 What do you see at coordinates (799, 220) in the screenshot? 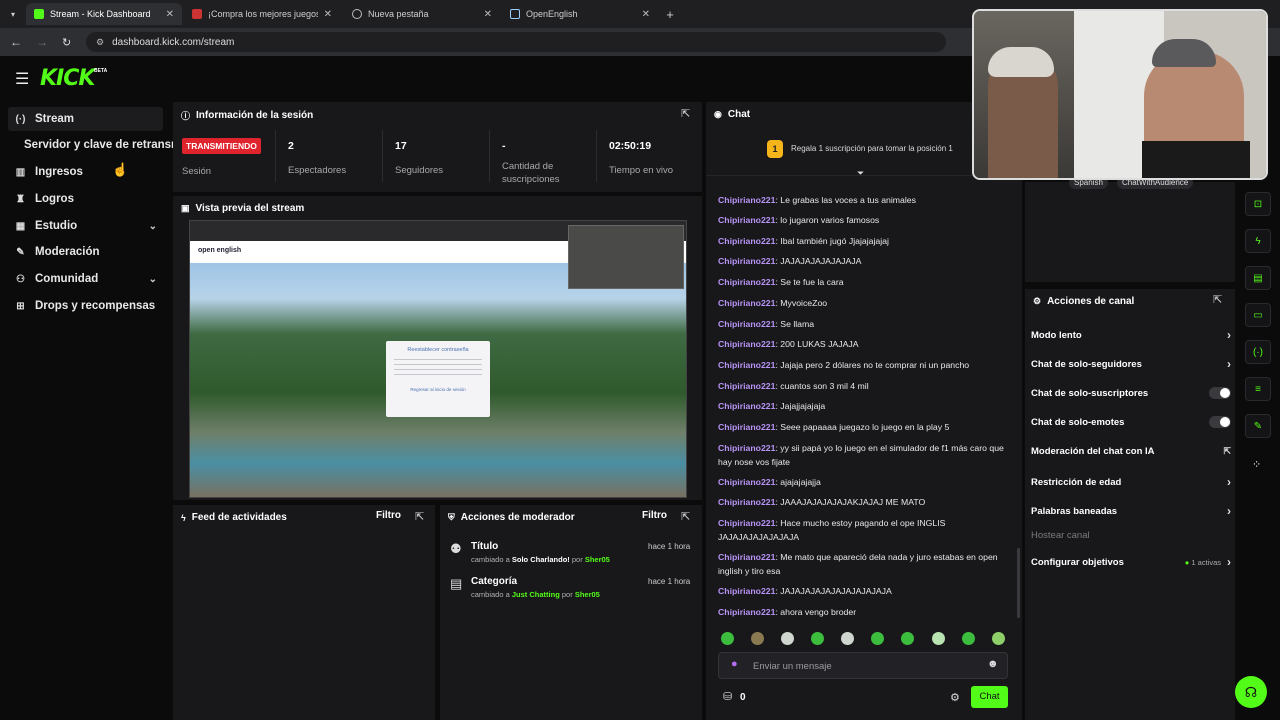
I see `chat-message: Chipiriano221: lo jugaron varios famosos` at bounding box center [799, 220].